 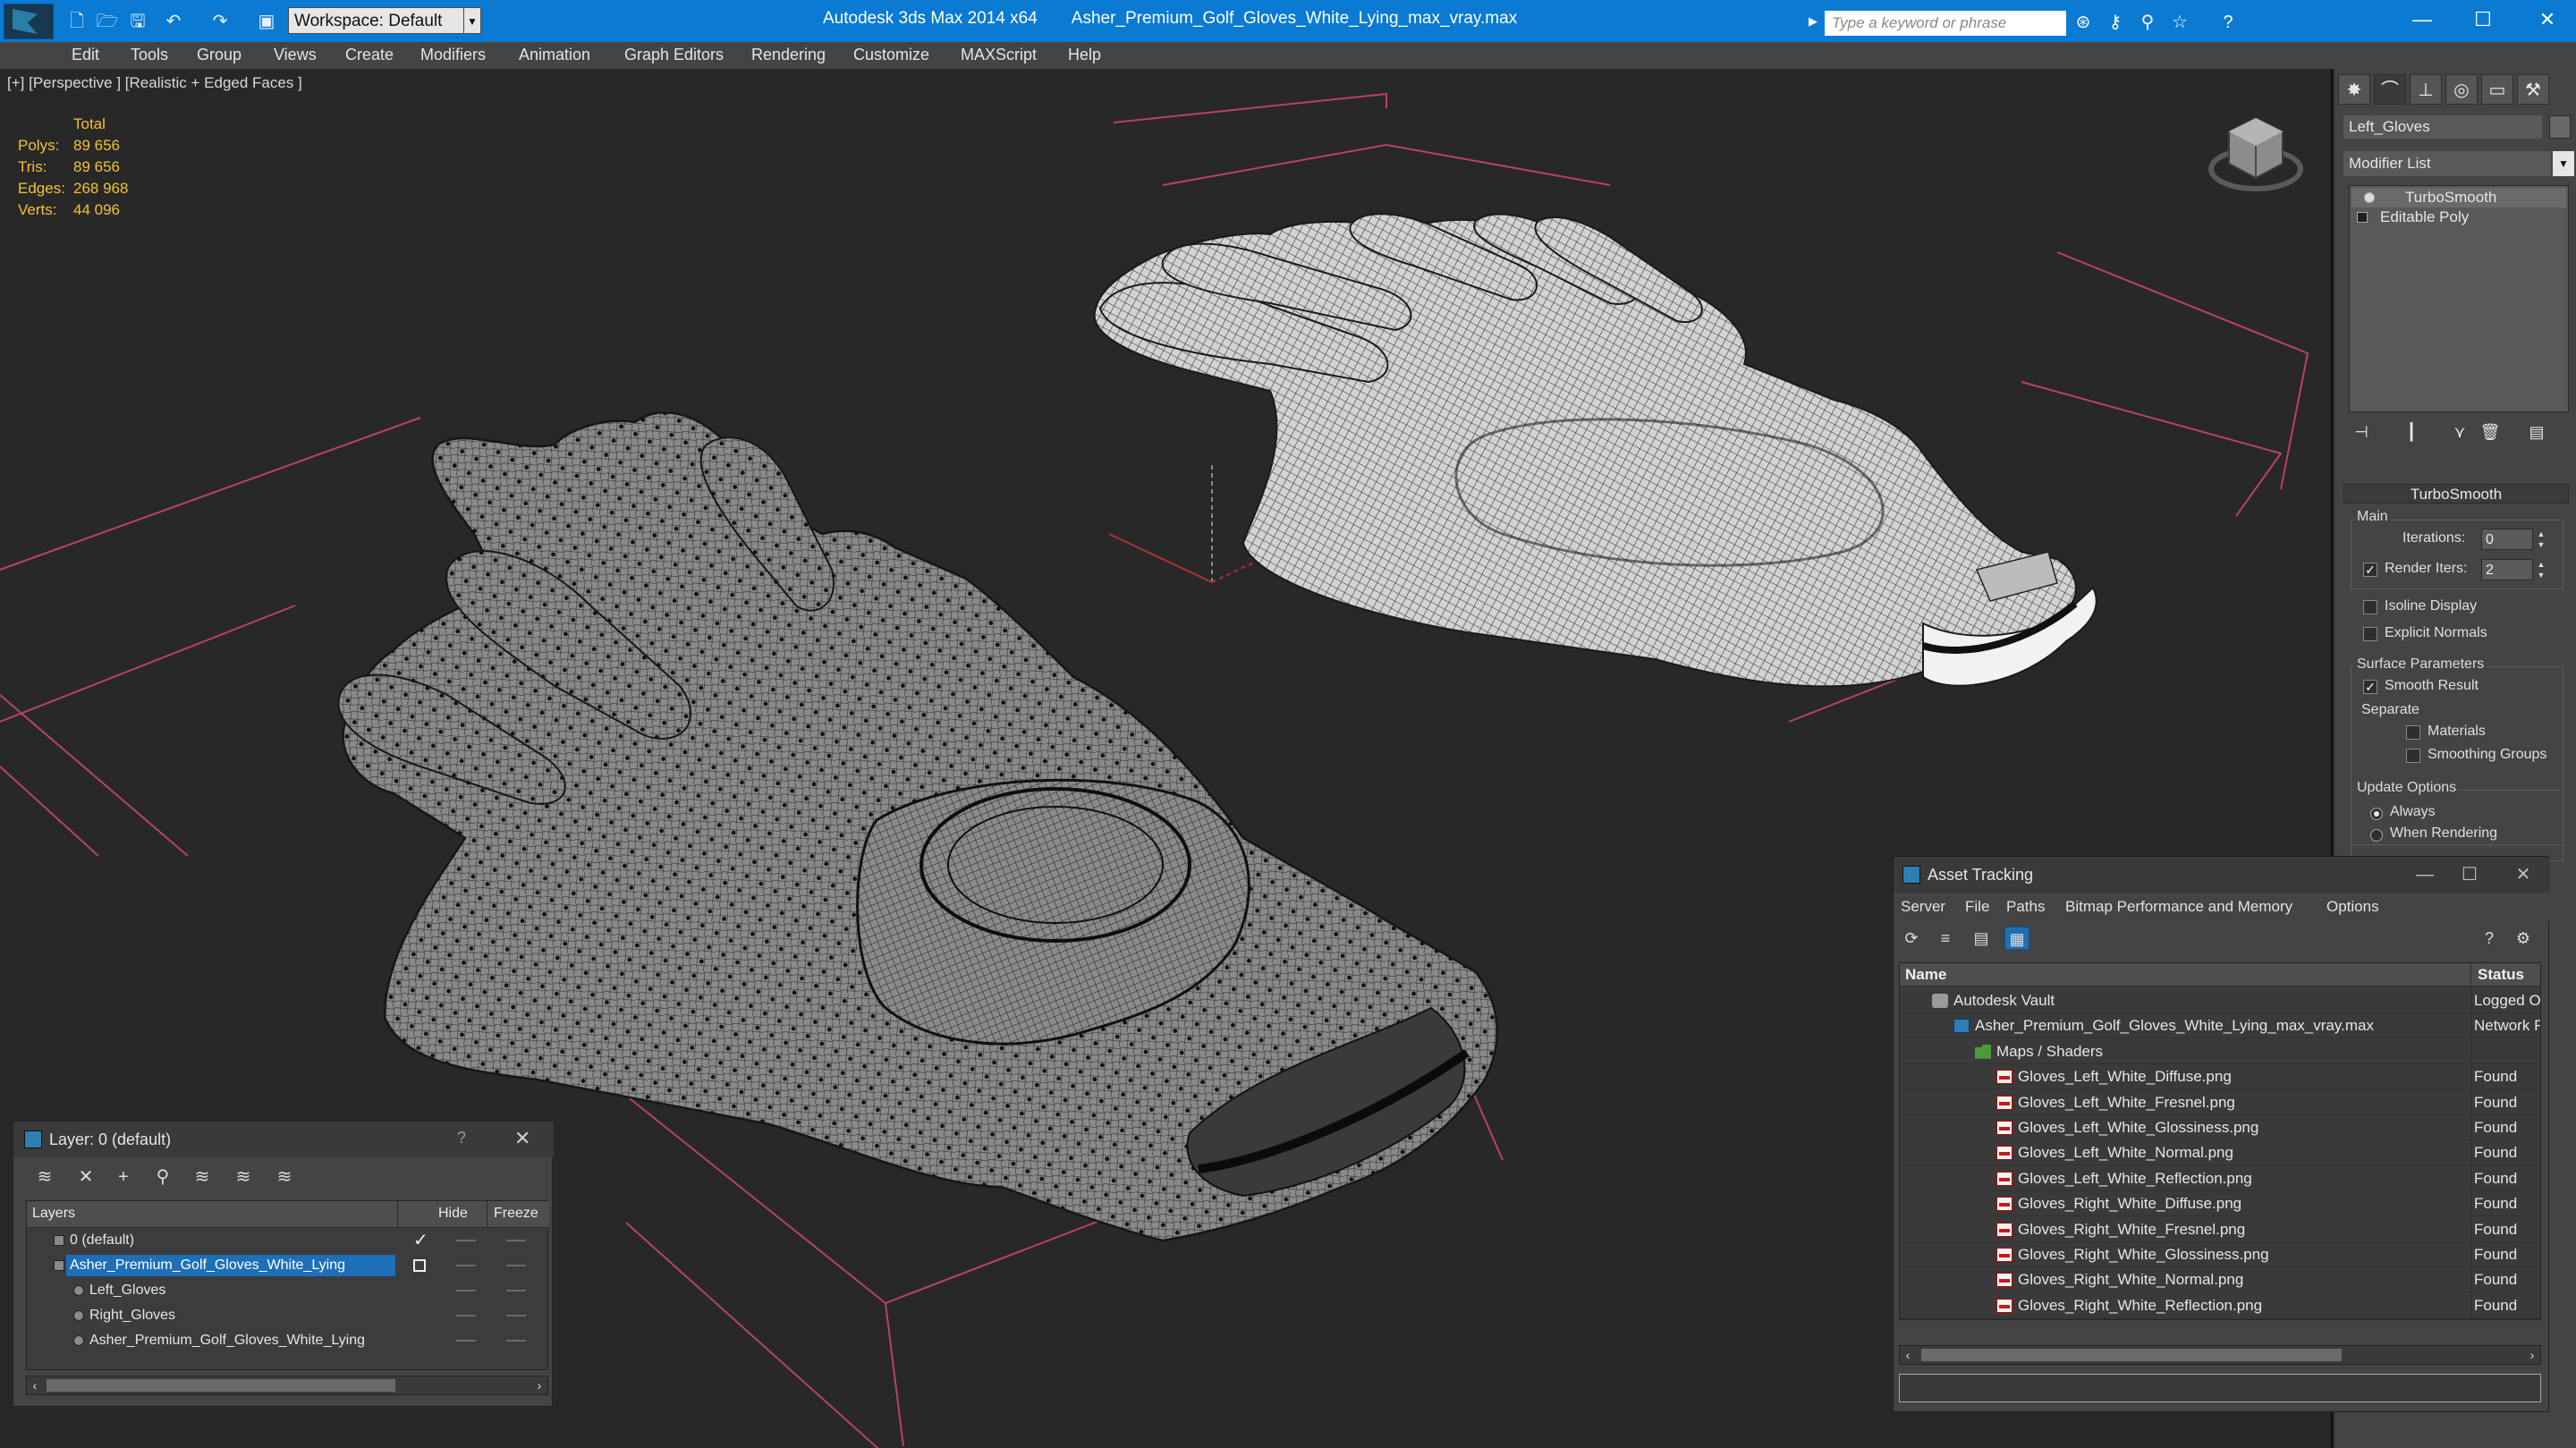 What do you see at coordinates (2220, 1280) in the screenshot?
I see `asset-row: Gloves_Right_White_Normal.png Found` at bounding box center [2220, 1280].